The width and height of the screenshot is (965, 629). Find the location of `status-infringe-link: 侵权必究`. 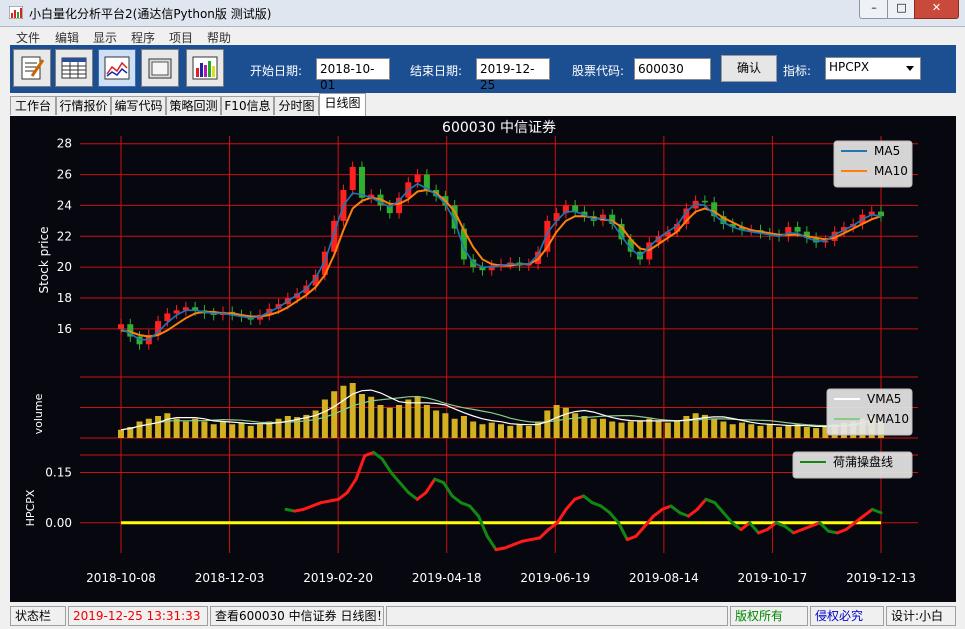

status-infringe-link: 侵权必究 is located at coordinates (847, 616).